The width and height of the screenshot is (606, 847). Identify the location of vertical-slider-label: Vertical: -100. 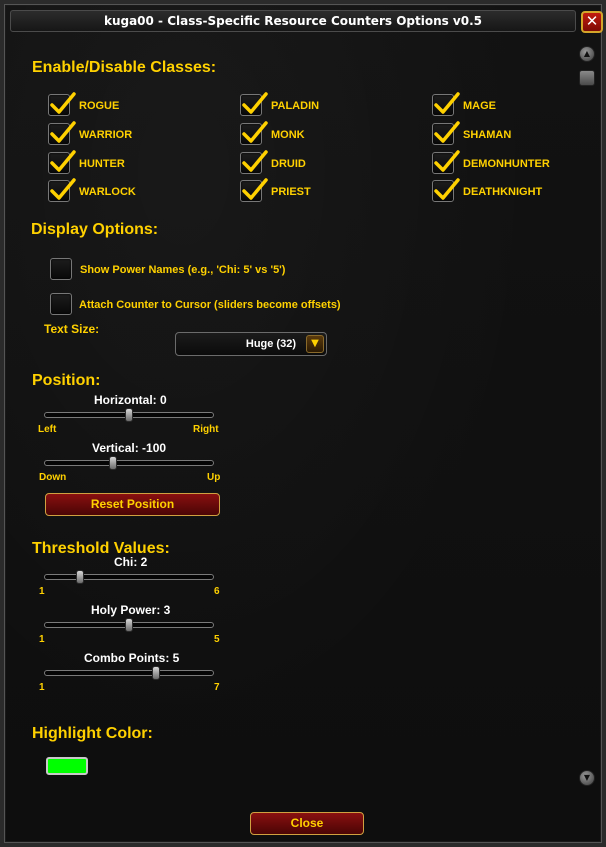
(129, 448).